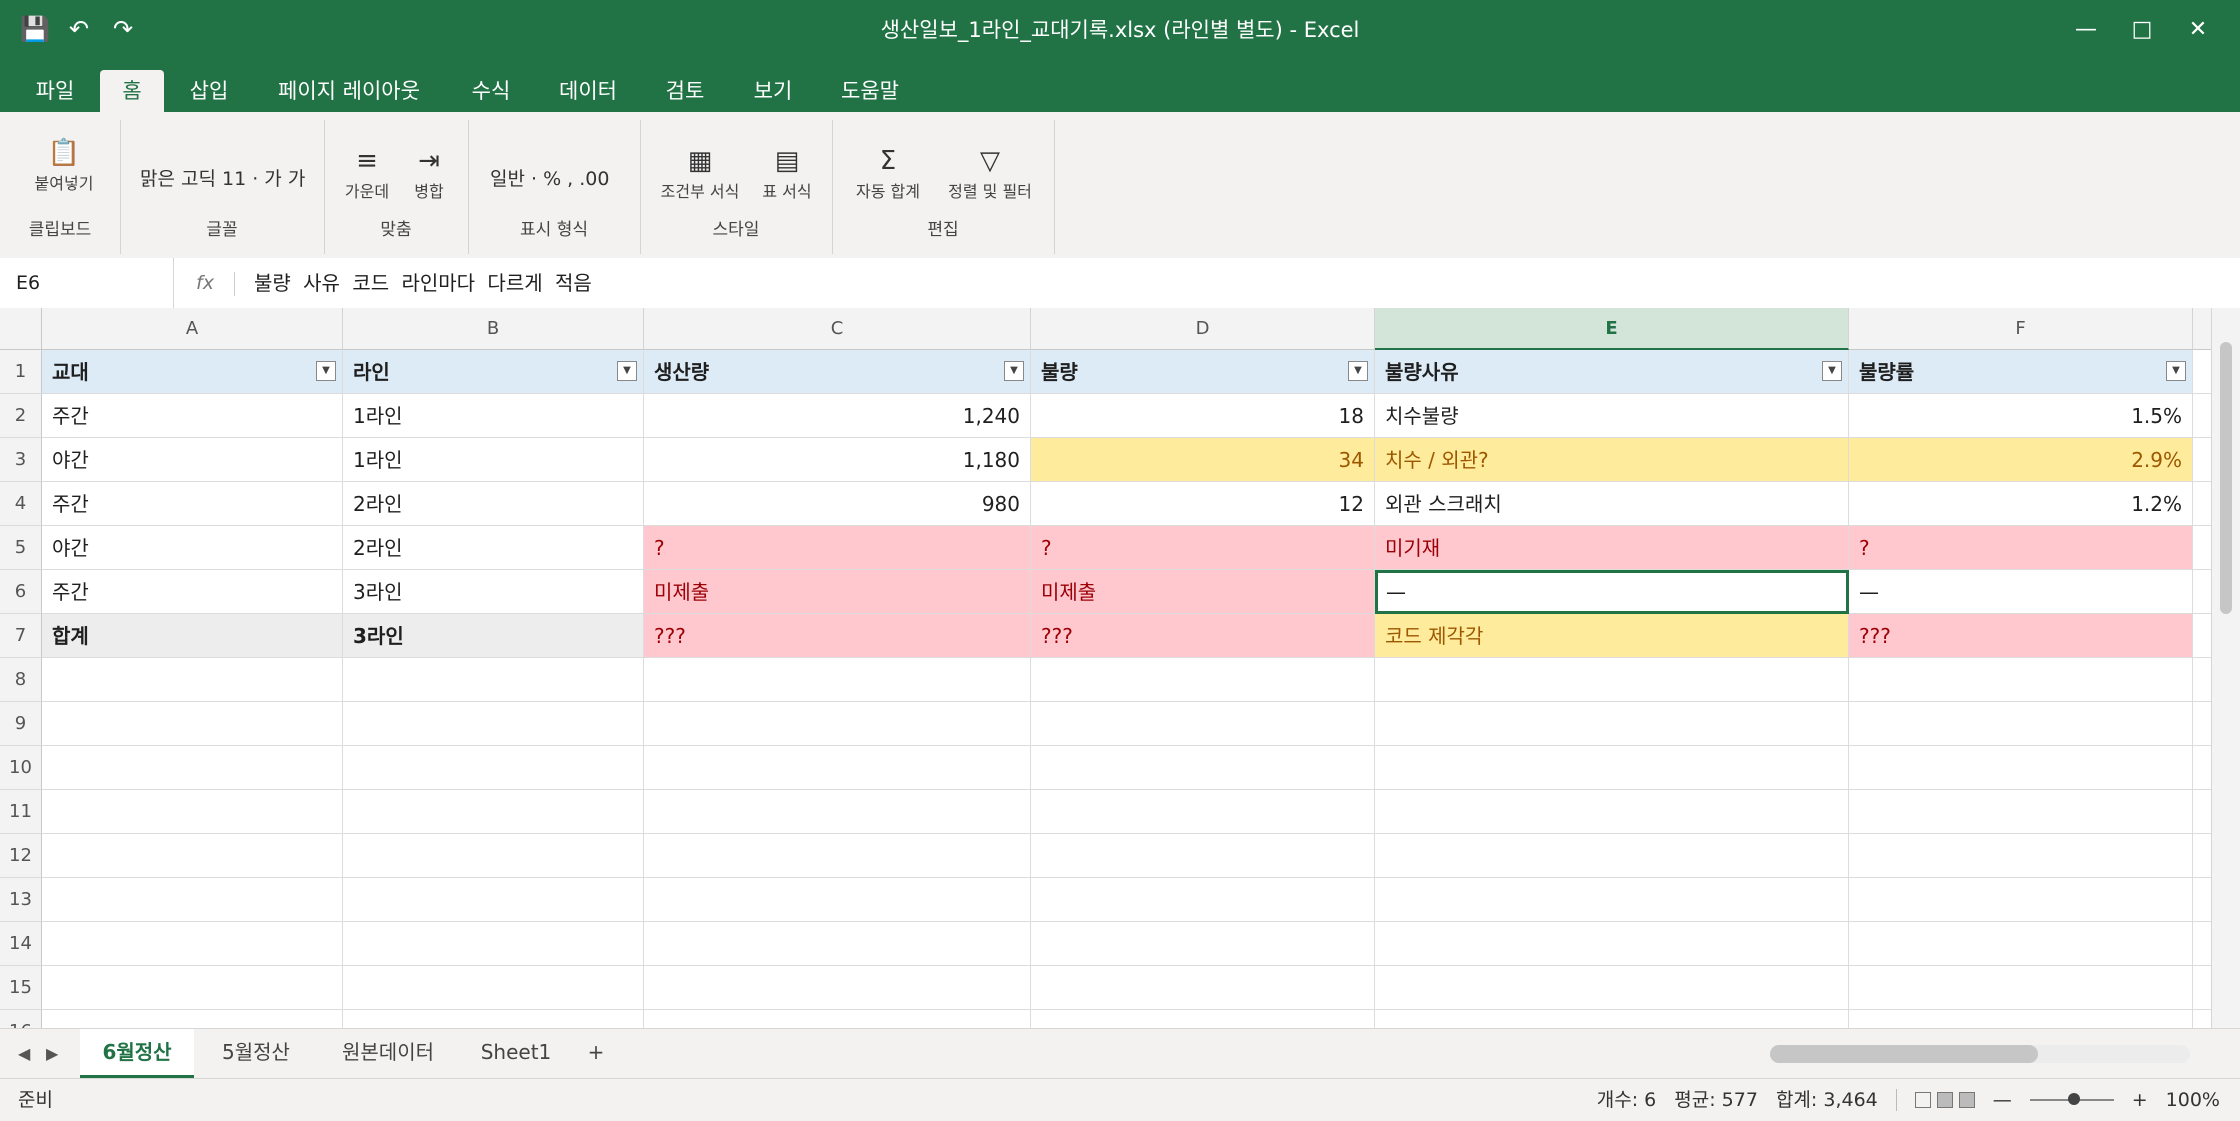 This screenshot has height=1121, width=2240. I want to click on page-break-view-icon, so click(1966, 1100).